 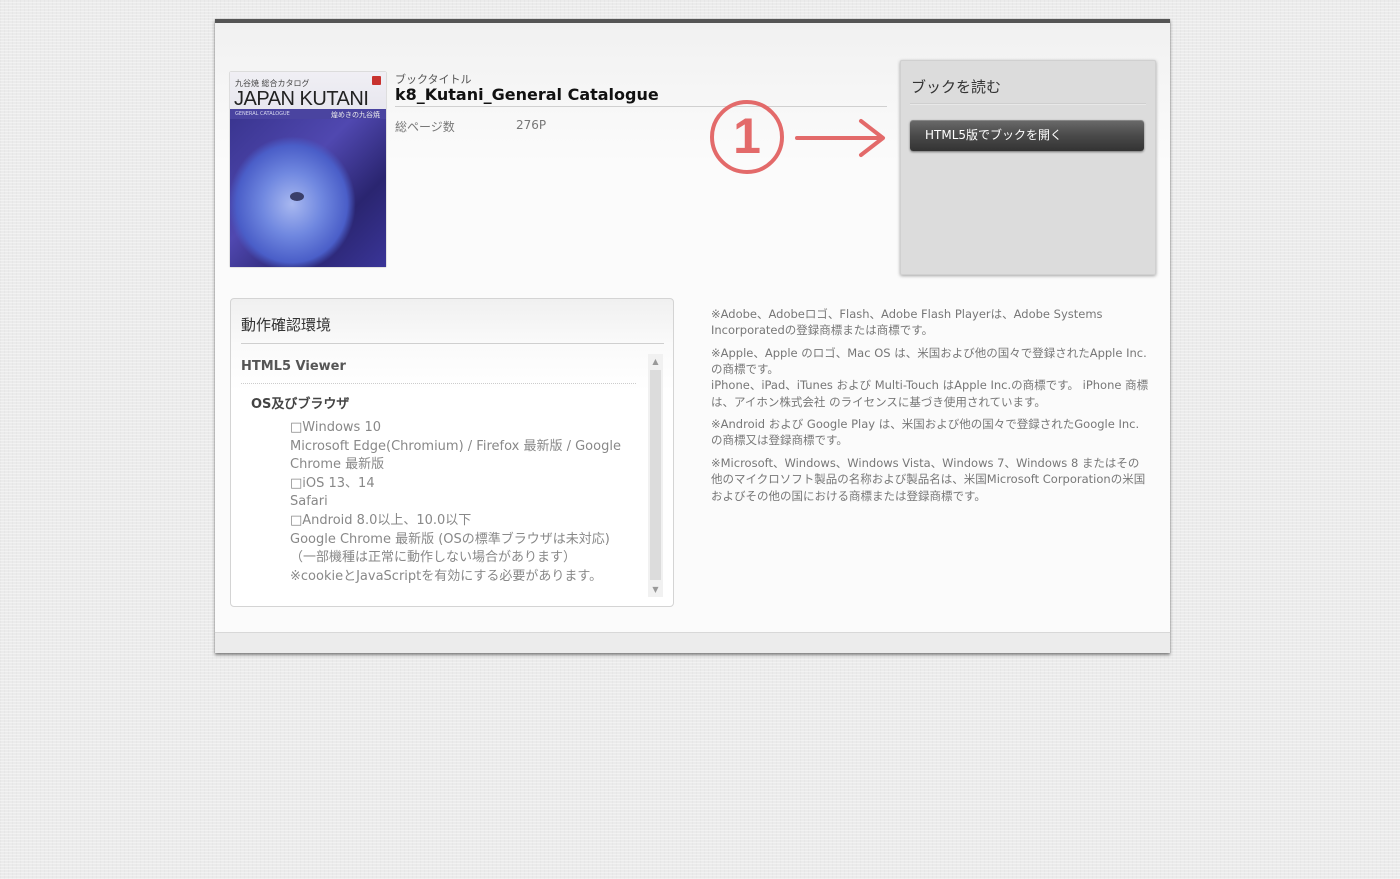 What do you see at coordinates (381, 520) in the screenshot?
I see `environment-line: □Android 8.0以上、10.0以下` at bounding box center [381, 520].